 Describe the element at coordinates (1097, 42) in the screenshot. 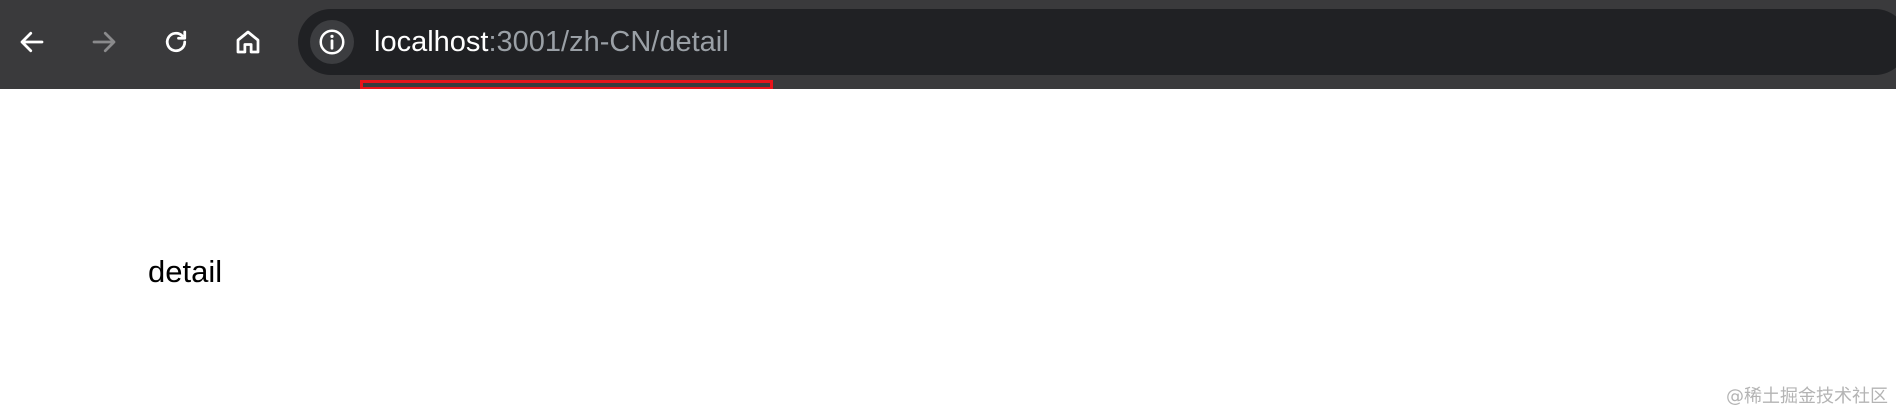

I see `address-bar: localhost:3001/zh-CN/detail` at that location.